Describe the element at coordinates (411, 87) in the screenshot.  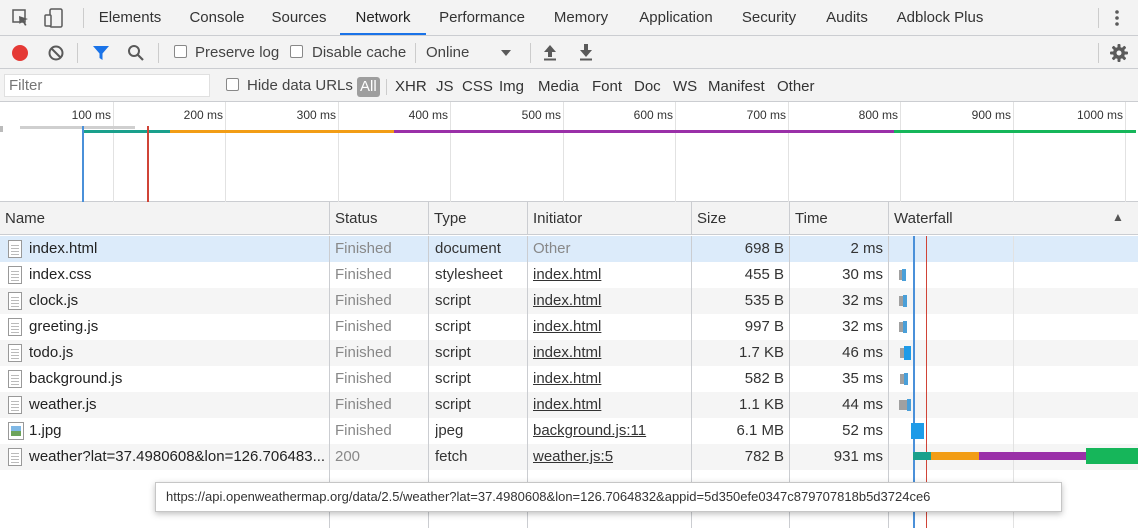
I see `filter-type-xhr: XHR` at that location.